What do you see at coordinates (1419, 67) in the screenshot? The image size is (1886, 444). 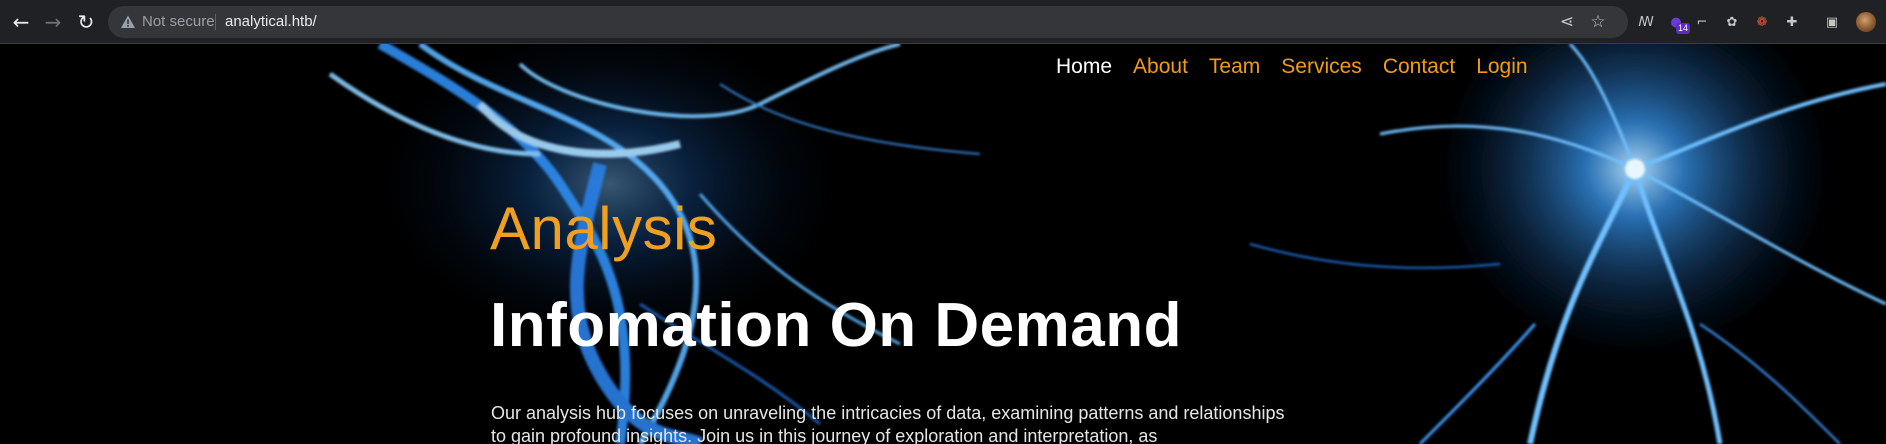 I see `nav-contact: Contact` at bounding box center [1419, 67].